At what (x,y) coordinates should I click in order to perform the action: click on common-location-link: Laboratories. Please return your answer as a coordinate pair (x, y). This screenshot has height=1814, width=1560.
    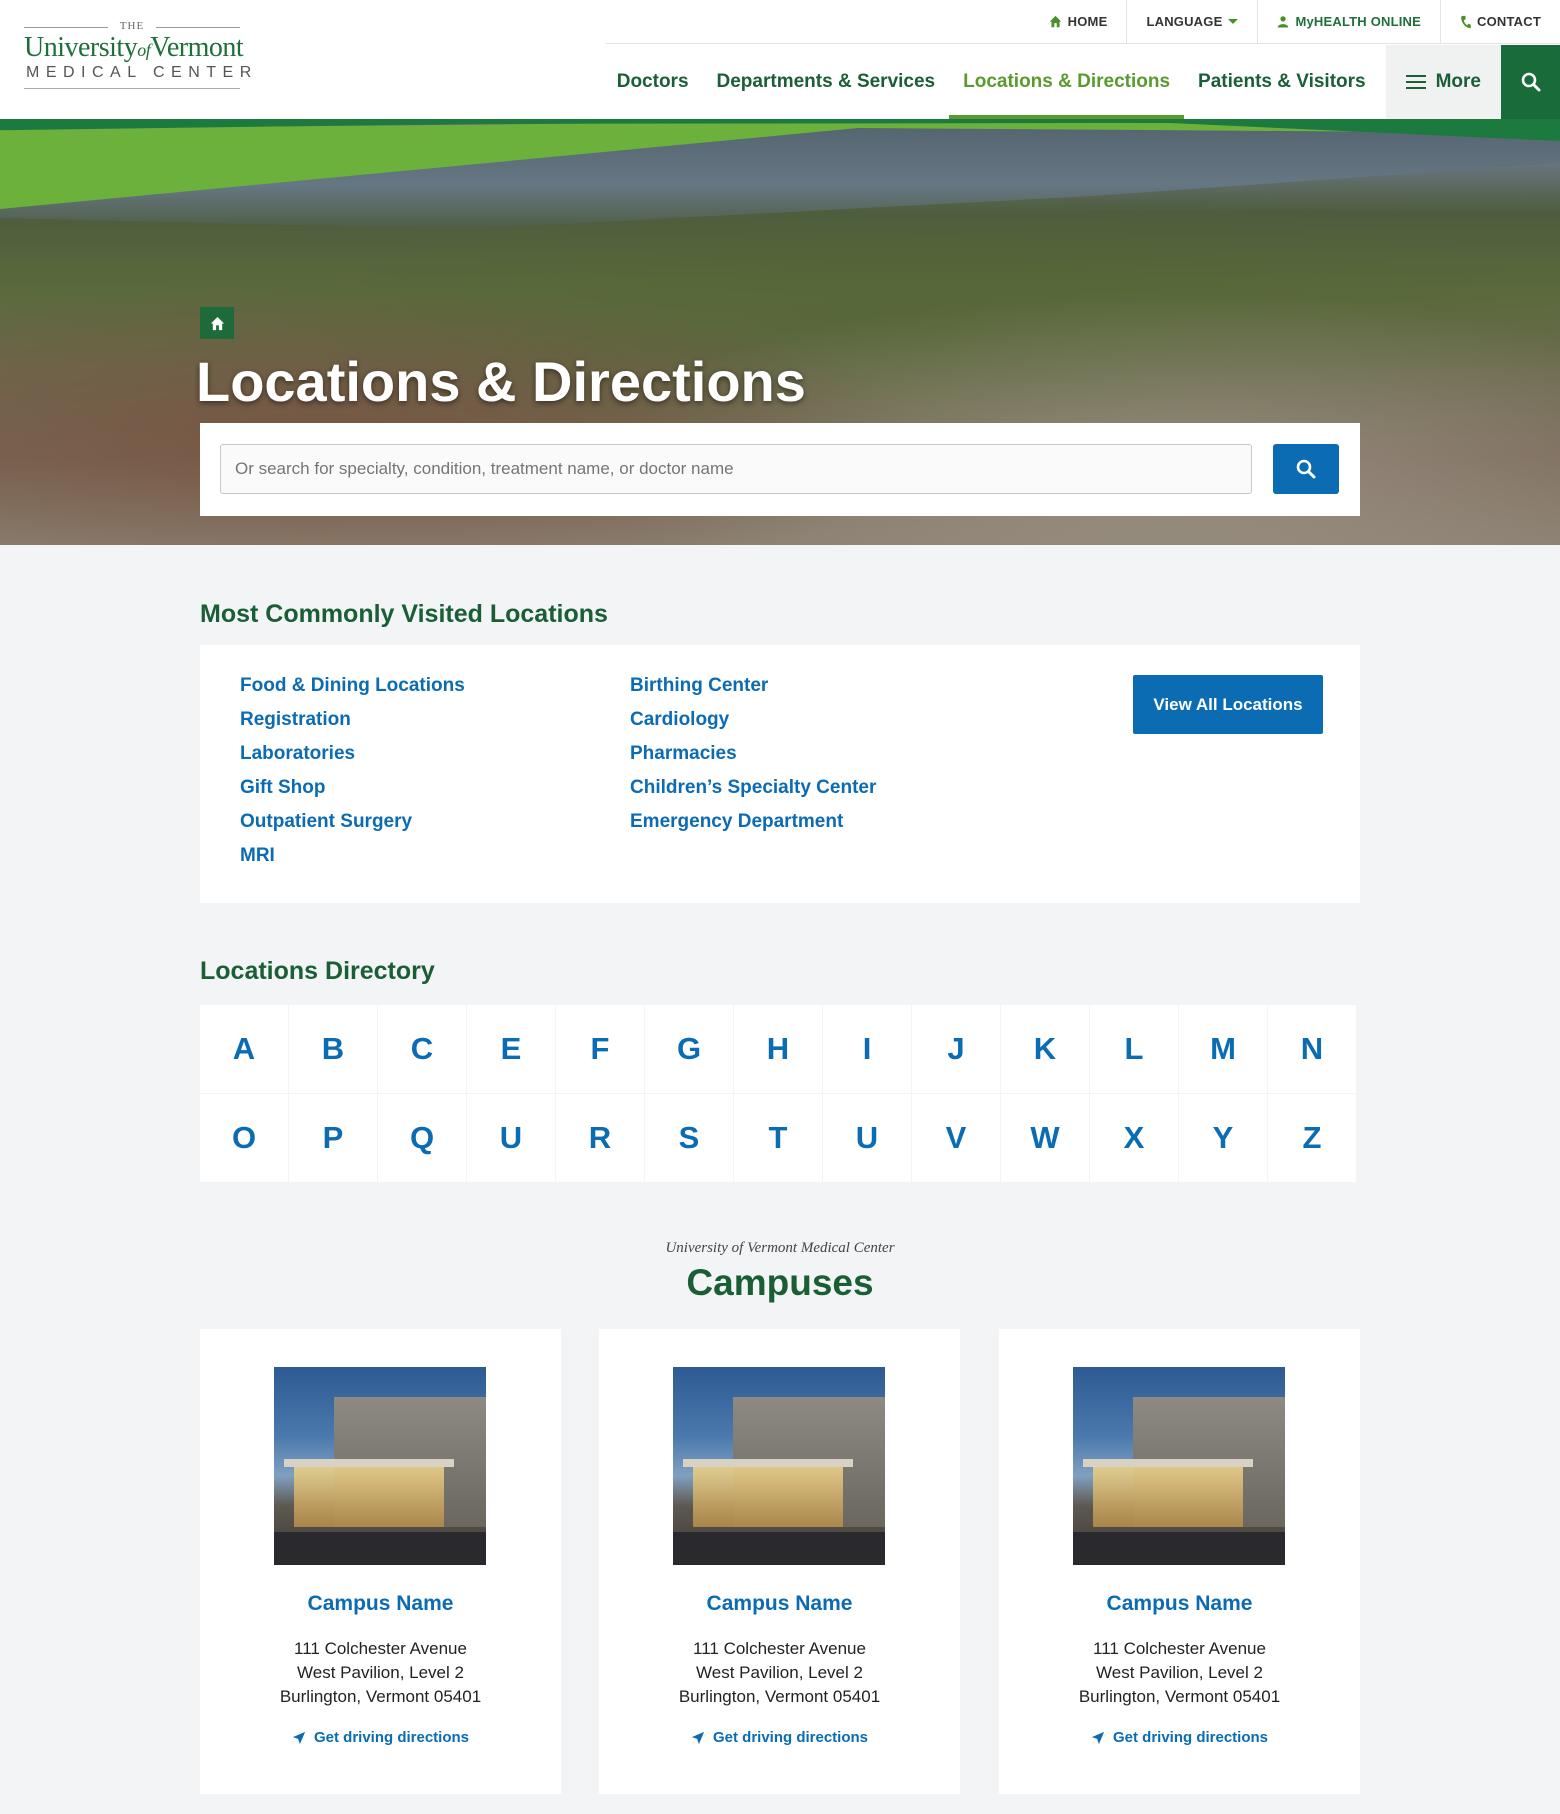
    Looking at the image, I should click on (352, 760).